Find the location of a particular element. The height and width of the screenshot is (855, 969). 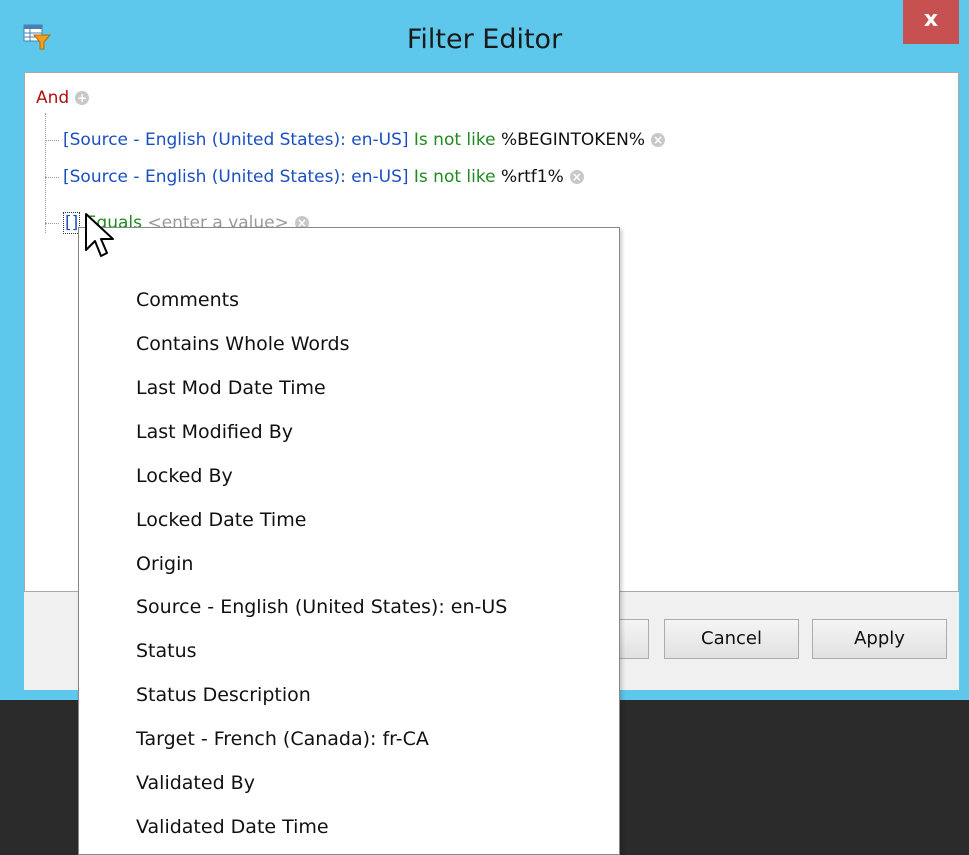

window-title: Filter Editor is located at coordinates (484, 39).